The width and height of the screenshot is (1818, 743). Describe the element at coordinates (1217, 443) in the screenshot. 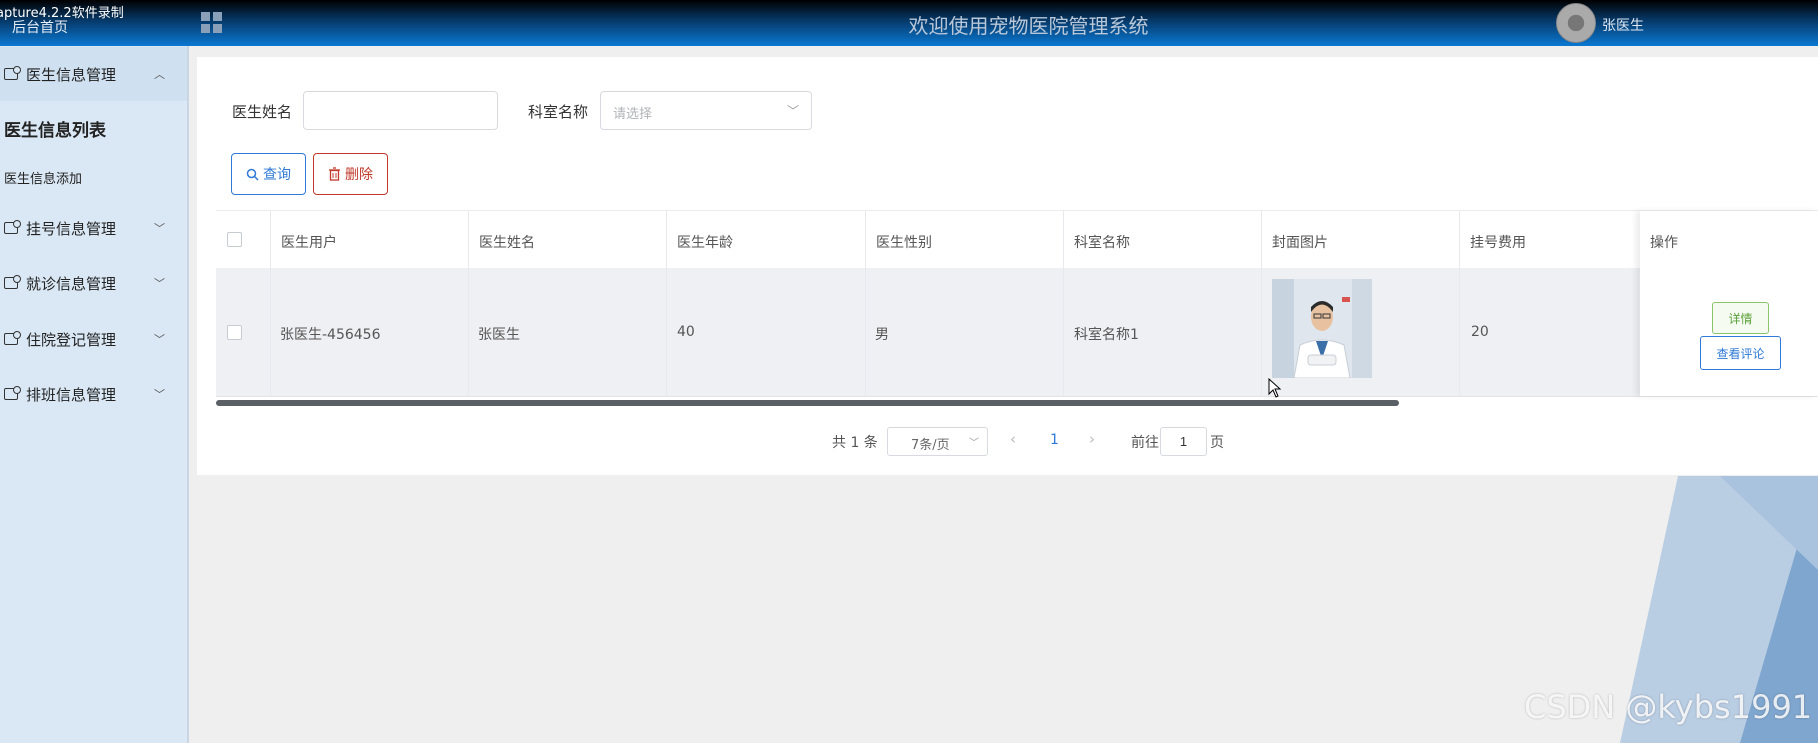

I see `page-suffix: 页` at that location.